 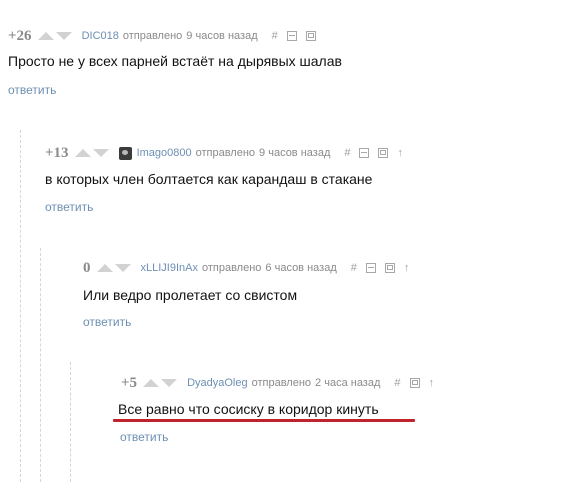 I want to click on comment-rating: +26, so click(x=20, y=35).